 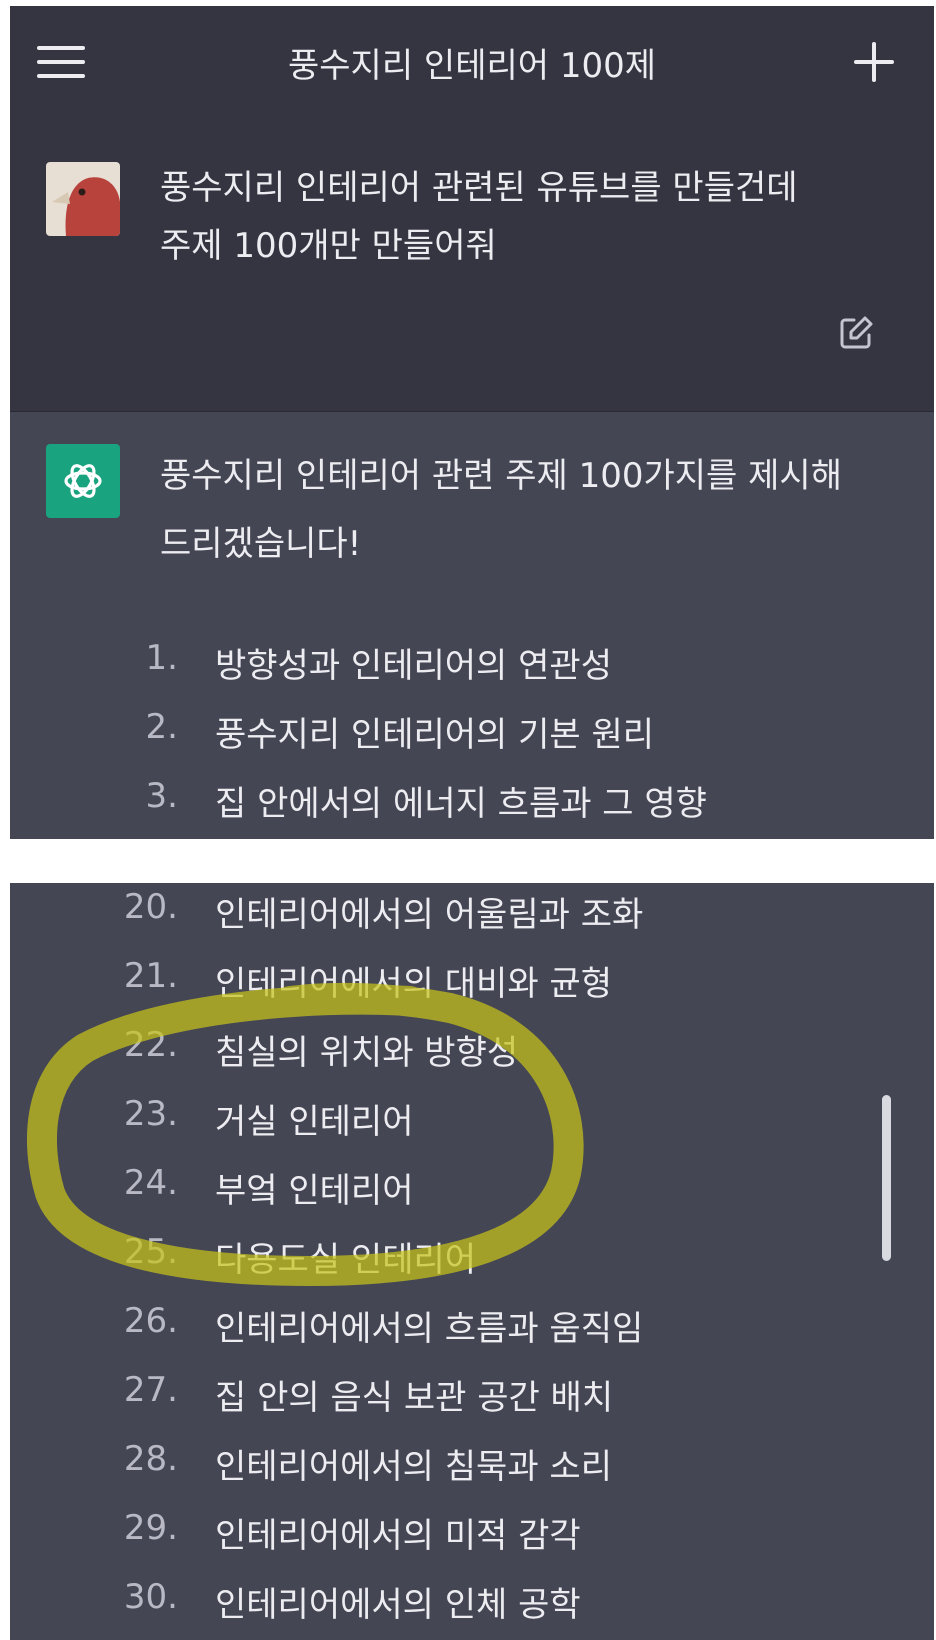 I want to click on list-item-number: 20., so click(x=150, y=907).